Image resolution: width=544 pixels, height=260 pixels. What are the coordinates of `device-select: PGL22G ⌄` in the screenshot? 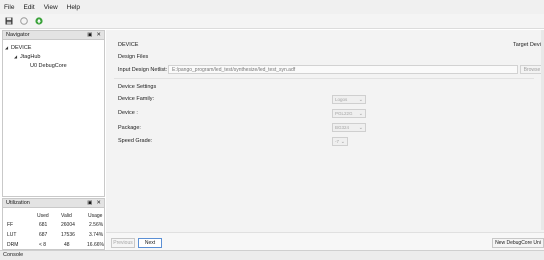 It's located at (349, 113).